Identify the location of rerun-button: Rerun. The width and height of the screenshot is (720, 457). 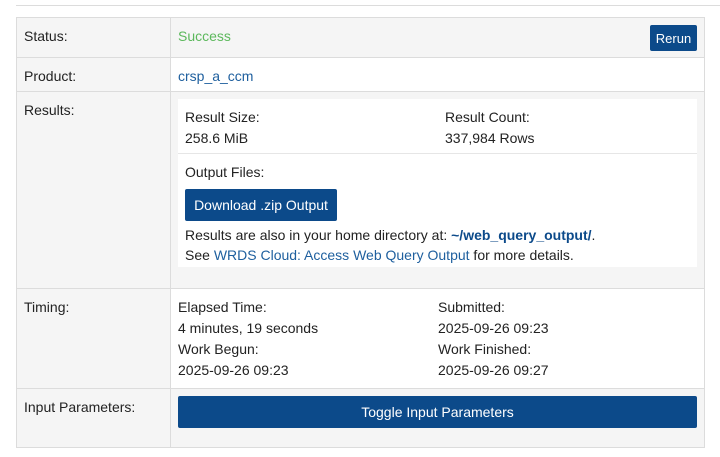
(673, 38).